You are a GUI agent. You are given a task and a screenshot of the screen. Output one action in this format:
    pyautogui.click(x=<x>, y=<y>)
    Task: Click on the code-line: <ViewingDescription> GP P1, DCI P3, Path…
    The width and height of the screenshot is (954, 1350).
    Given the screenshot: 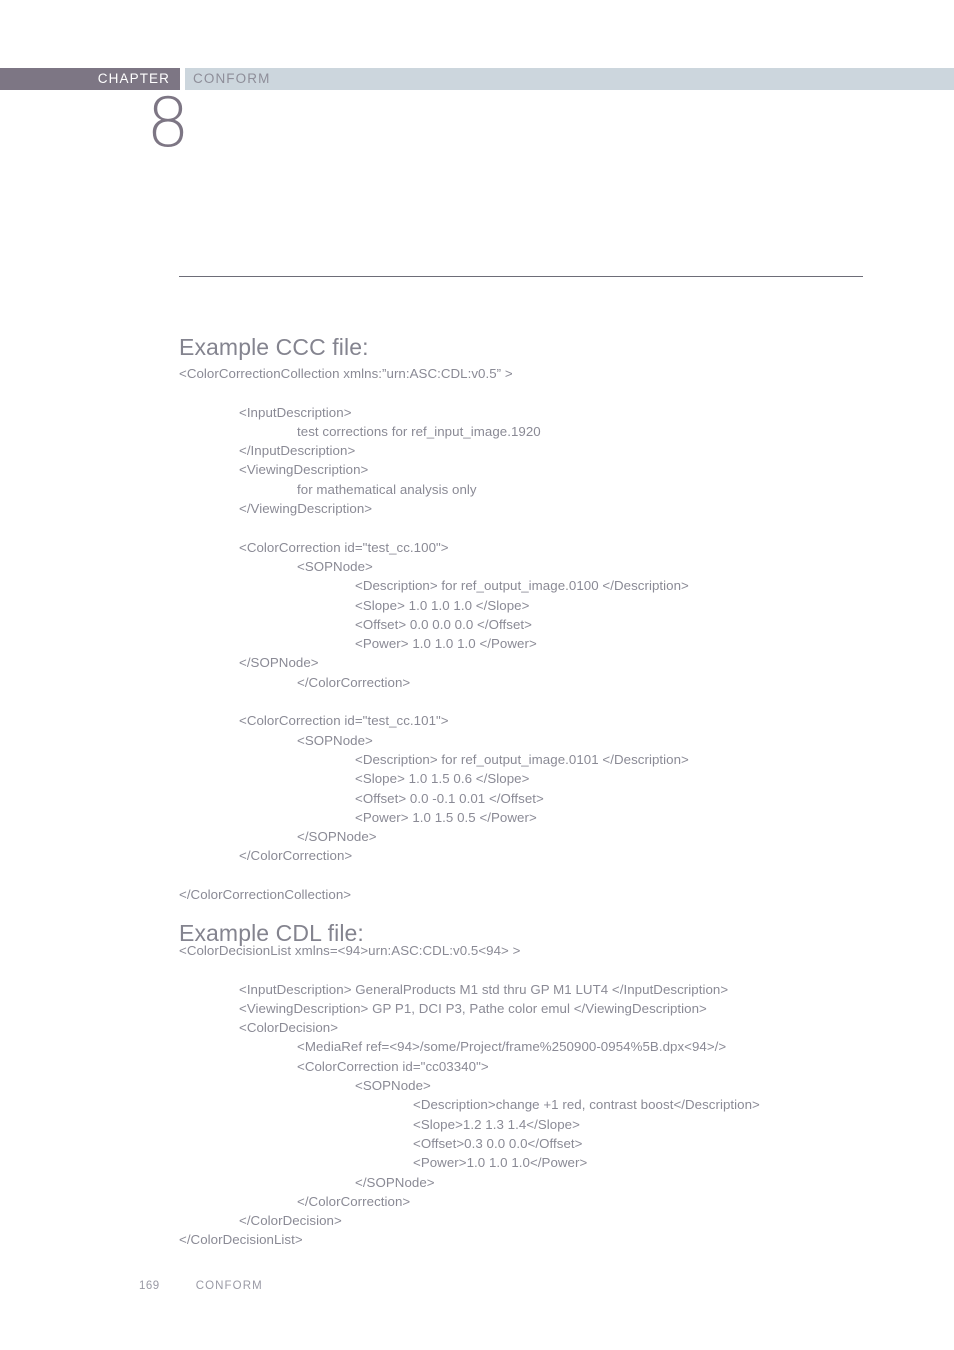 What is the action you would take?
    pyautogui.click(x=473, y=1008)
    